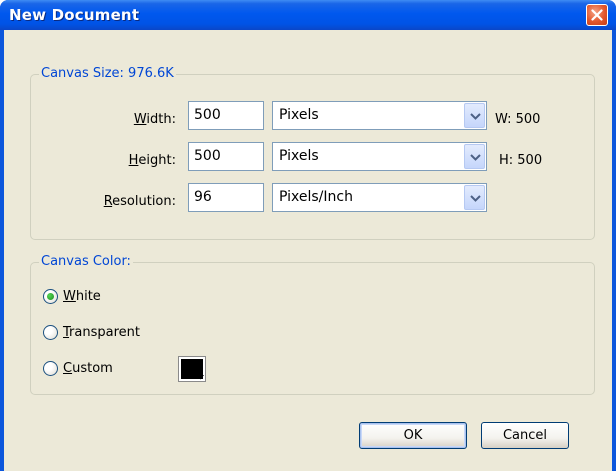 This screenshot has height=471, width=616. I want to click on canvas-color-label: Canvas Color:, so click(86, 262).